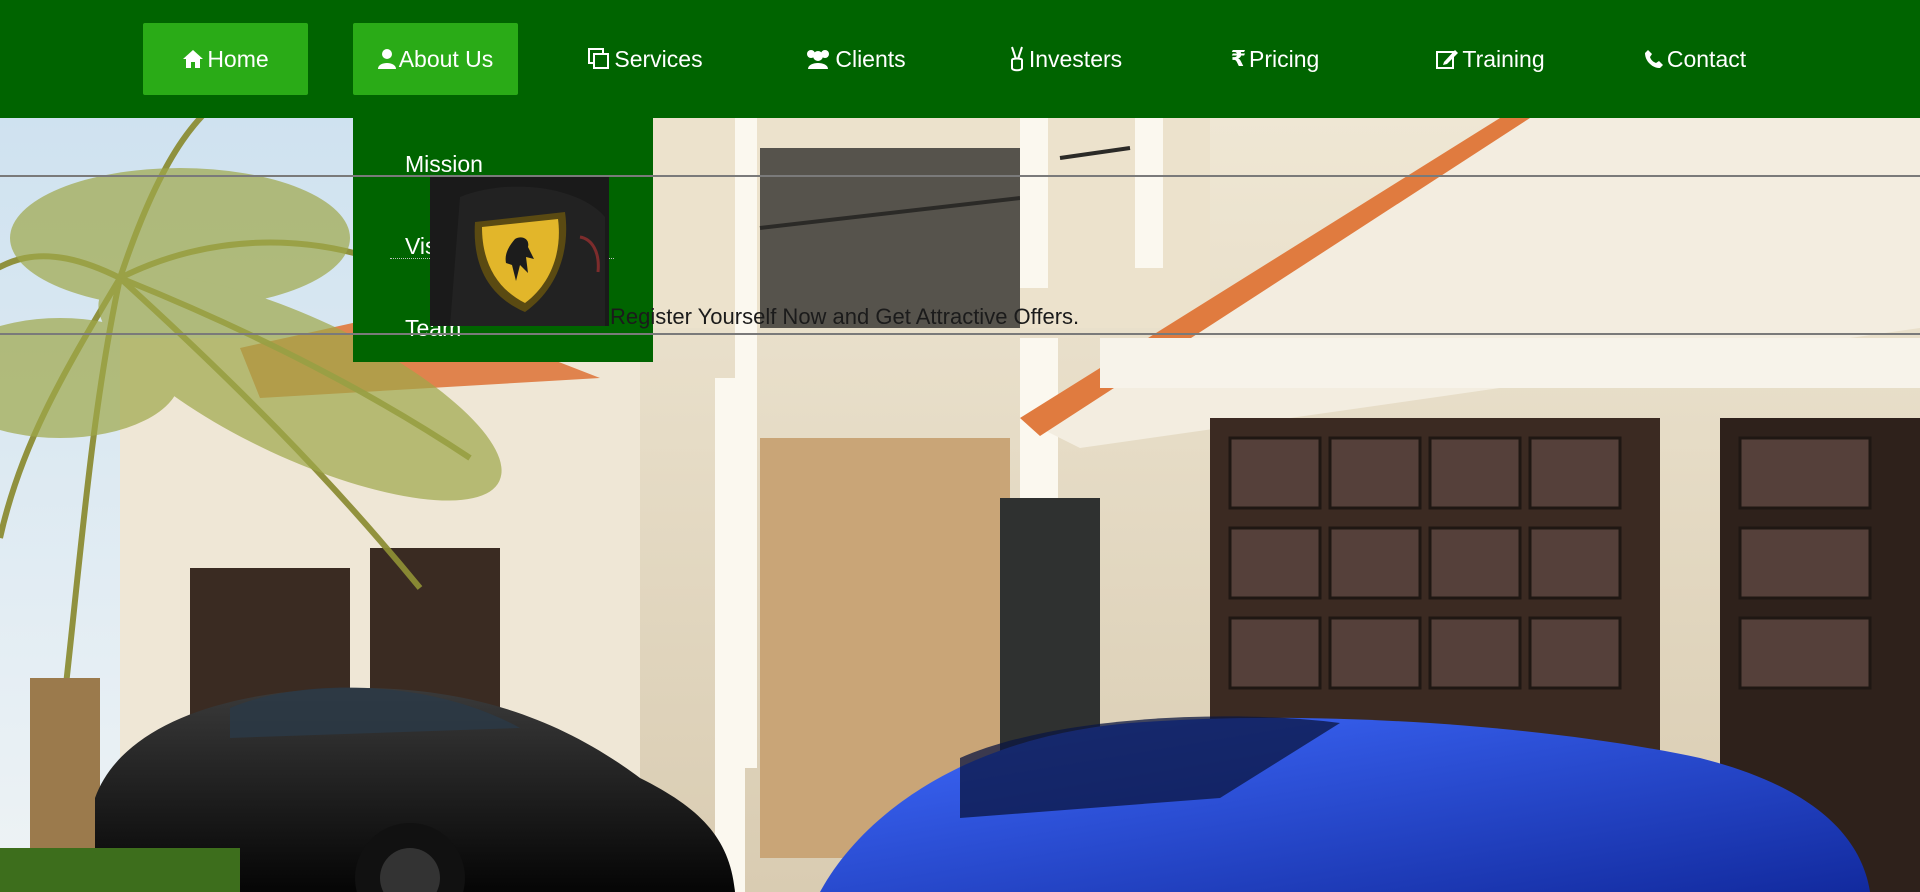 This screenshot has height=892, width=1920. Describe the element at coordinates (1503, 58) in the screenshot. I see `nav-training-label: Training` at that location.